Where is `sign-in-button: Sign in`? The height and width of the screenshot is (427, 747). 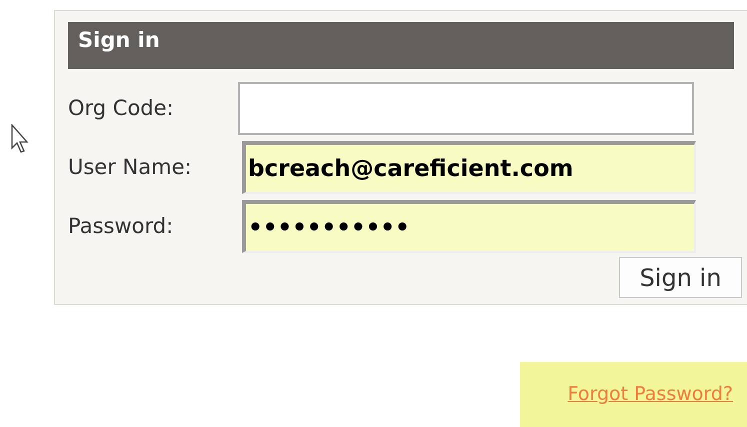
sign-in-button: Sign in is located at coordinates (680, 277).